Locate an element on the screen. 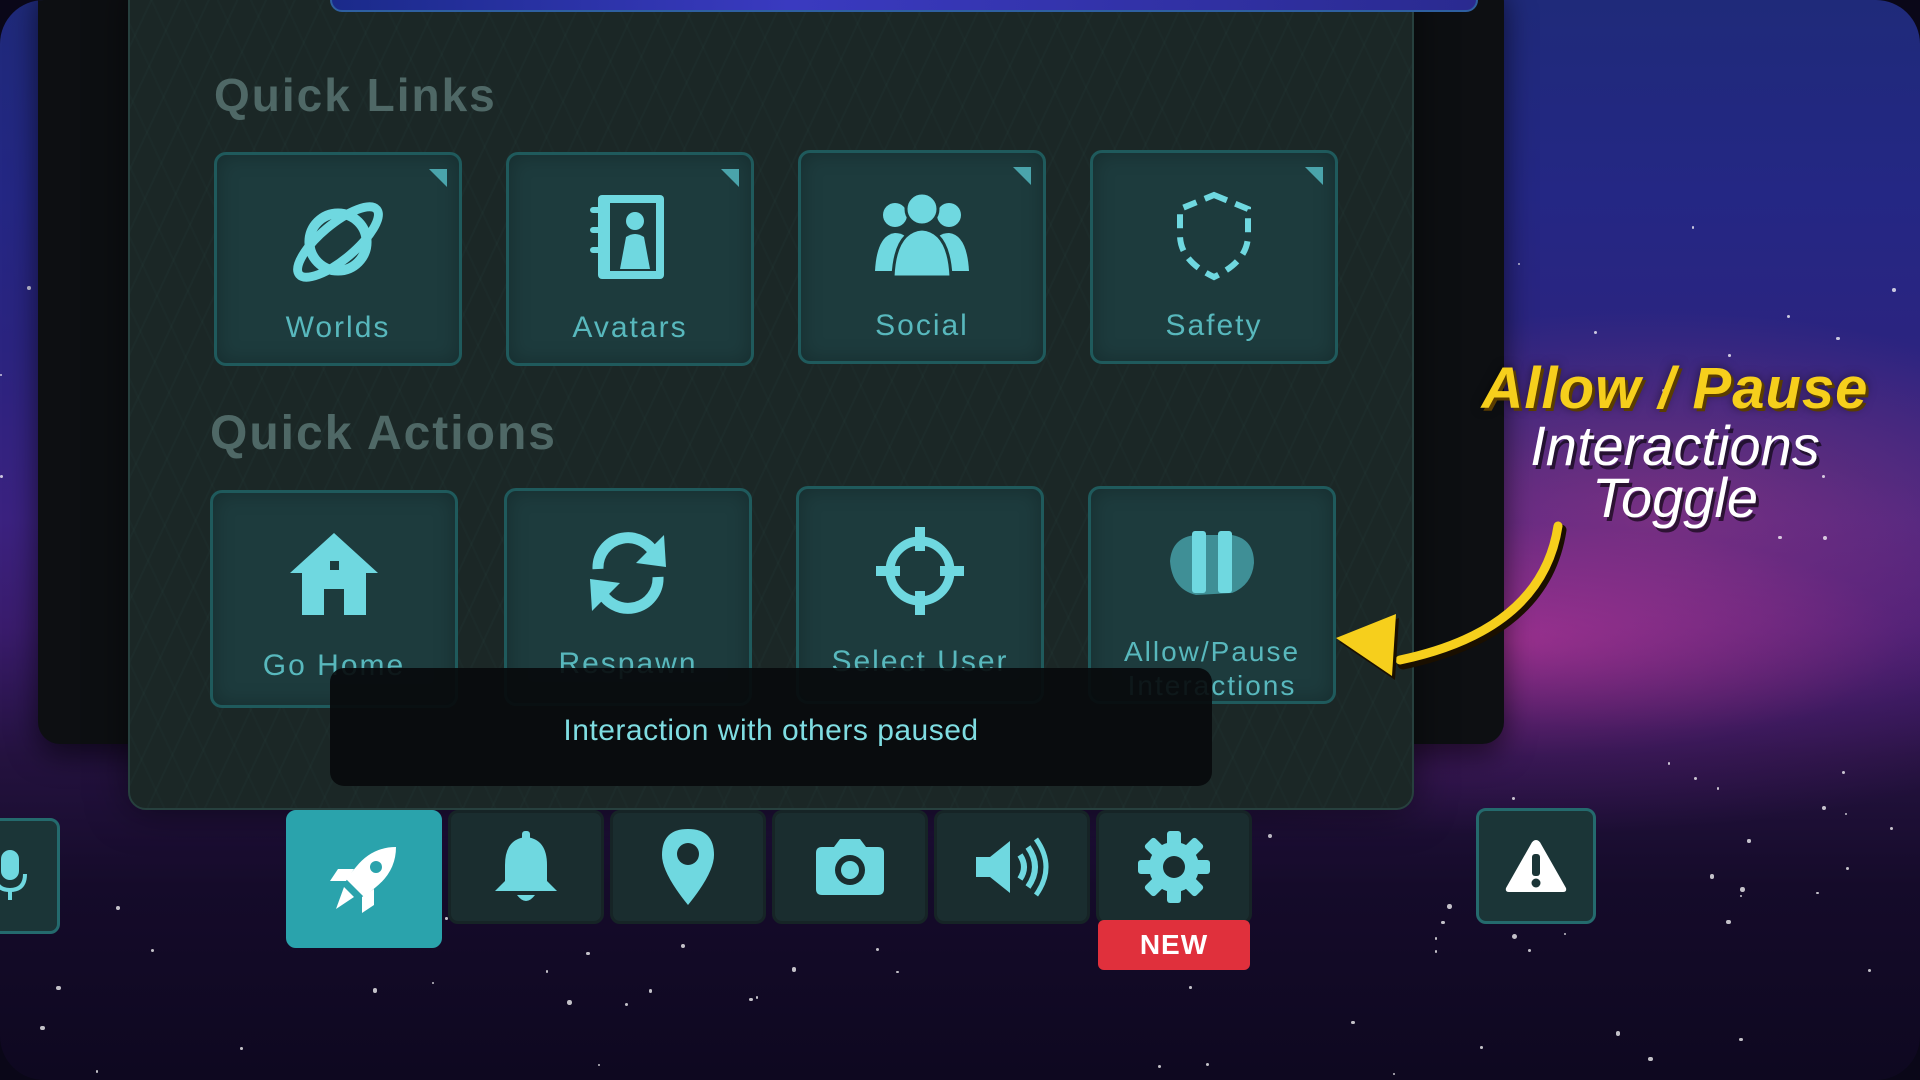 This screenshot has width=1920, height=1080. callout-line2: Interactions is located at coordinates (1675, 445).